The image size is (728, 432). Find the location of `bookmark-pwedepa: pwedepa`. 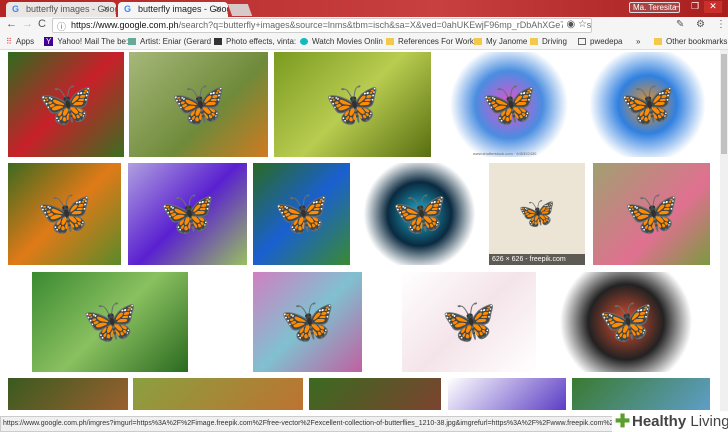

bookmark-pwedepa: pwedepa is located at coordinates (600, 41).